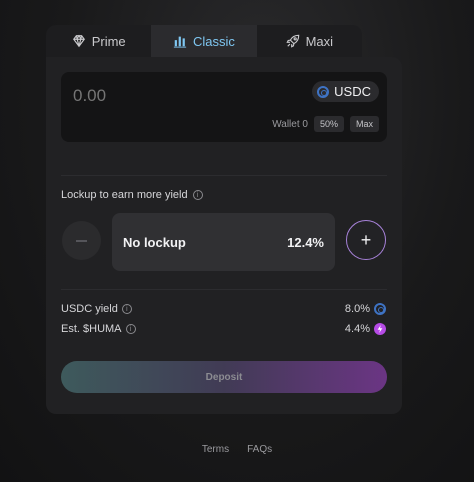 This screenshot has height=482, width=474. What do you see at coordinates (259, 449) in the screenshot?
I see `faqs-link: FAQs` at bounding box center [259, 449].